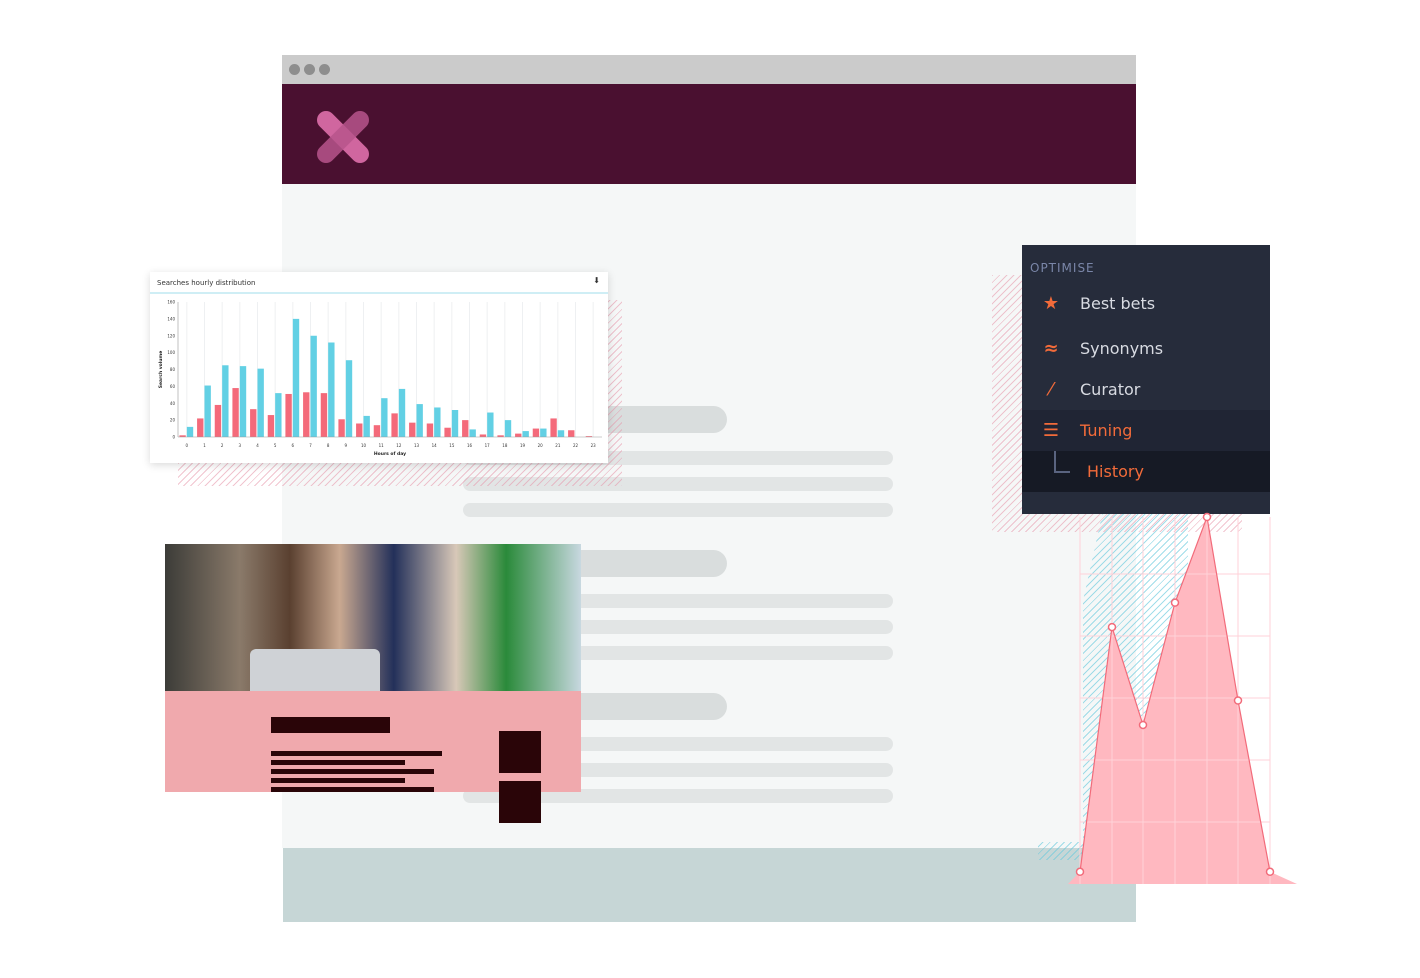  Describe the element at coordinates (709, 885) in the screenshot. I see `page-footer` at that location.